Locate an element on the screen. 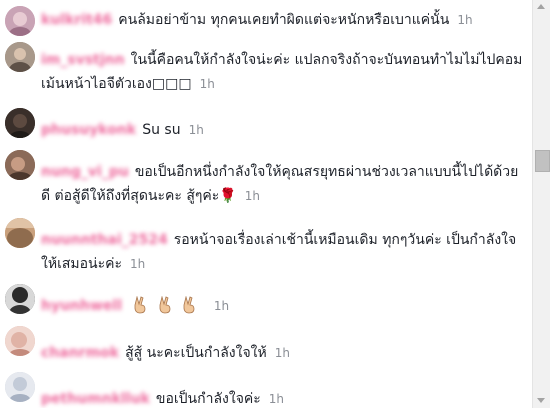  clap-reaction is located at coordinates (168, 305).